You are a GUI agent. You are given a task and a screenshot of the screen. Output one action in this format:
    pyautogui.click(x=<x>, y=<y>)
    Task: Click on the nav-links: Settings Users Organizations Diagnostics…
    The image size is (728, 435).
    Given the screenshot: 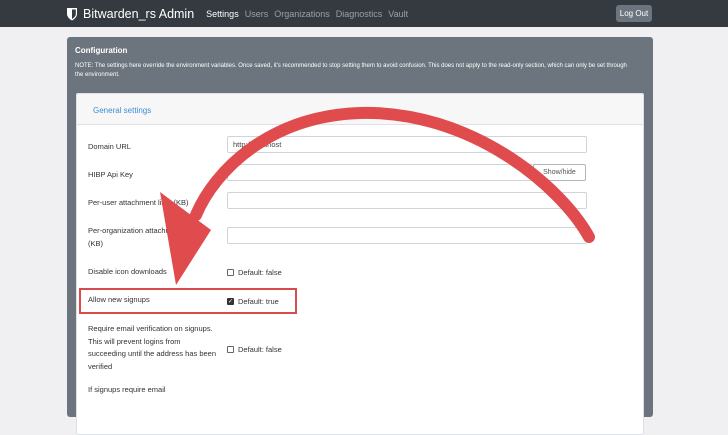 What is the action you would take?
    pyautogui.click(x=310, y=14)
    